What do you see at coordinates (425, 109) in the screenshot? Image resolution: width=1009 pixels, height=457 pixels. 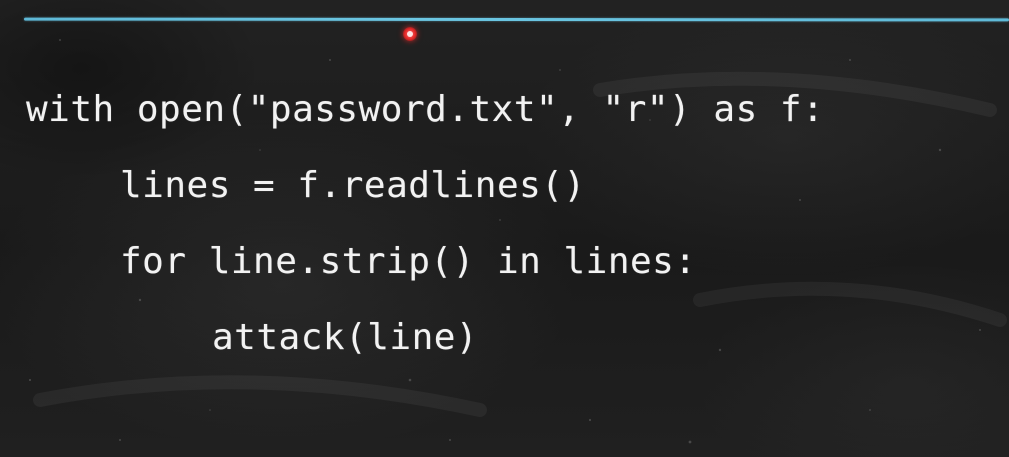 I see `code-line-1: with open("password.txt", "r") as f:` at bounding box center [425, 109].